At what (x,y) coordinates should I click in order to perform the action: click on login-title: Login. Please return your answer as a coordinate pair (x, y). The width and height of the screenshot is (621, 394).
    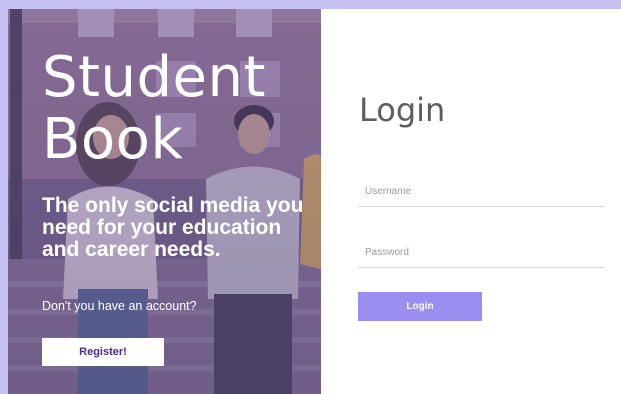
    Looking at the image, I should click on (402, 110).